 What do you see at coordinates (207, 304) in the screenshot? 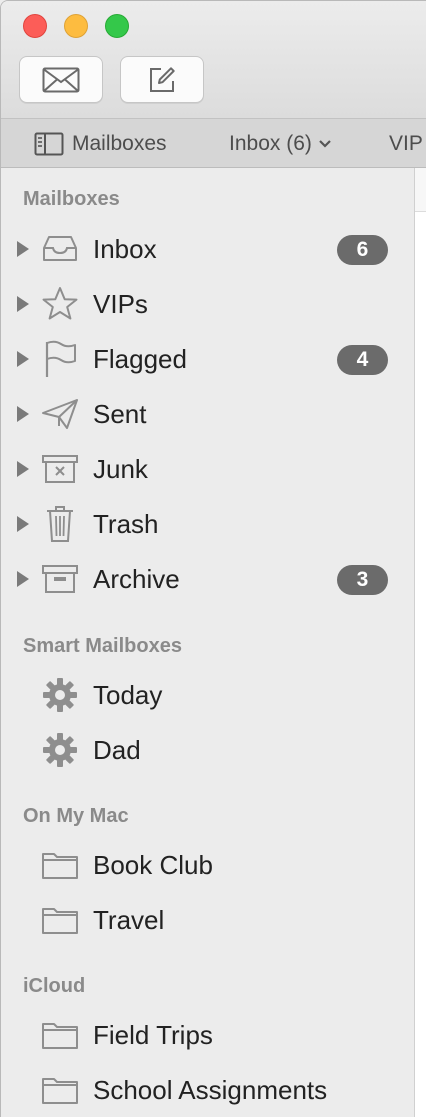
I see `sidebar-item-vips: VIPs` at bounding box center [207, 304].